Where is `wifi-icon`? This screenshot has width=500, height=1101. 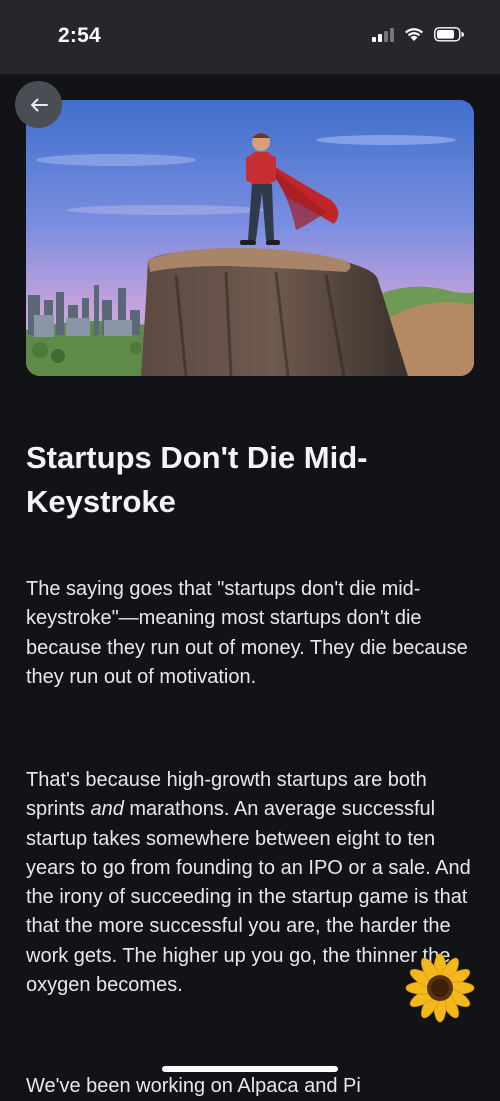 wifi-icon is located at coordinates (414, 34).